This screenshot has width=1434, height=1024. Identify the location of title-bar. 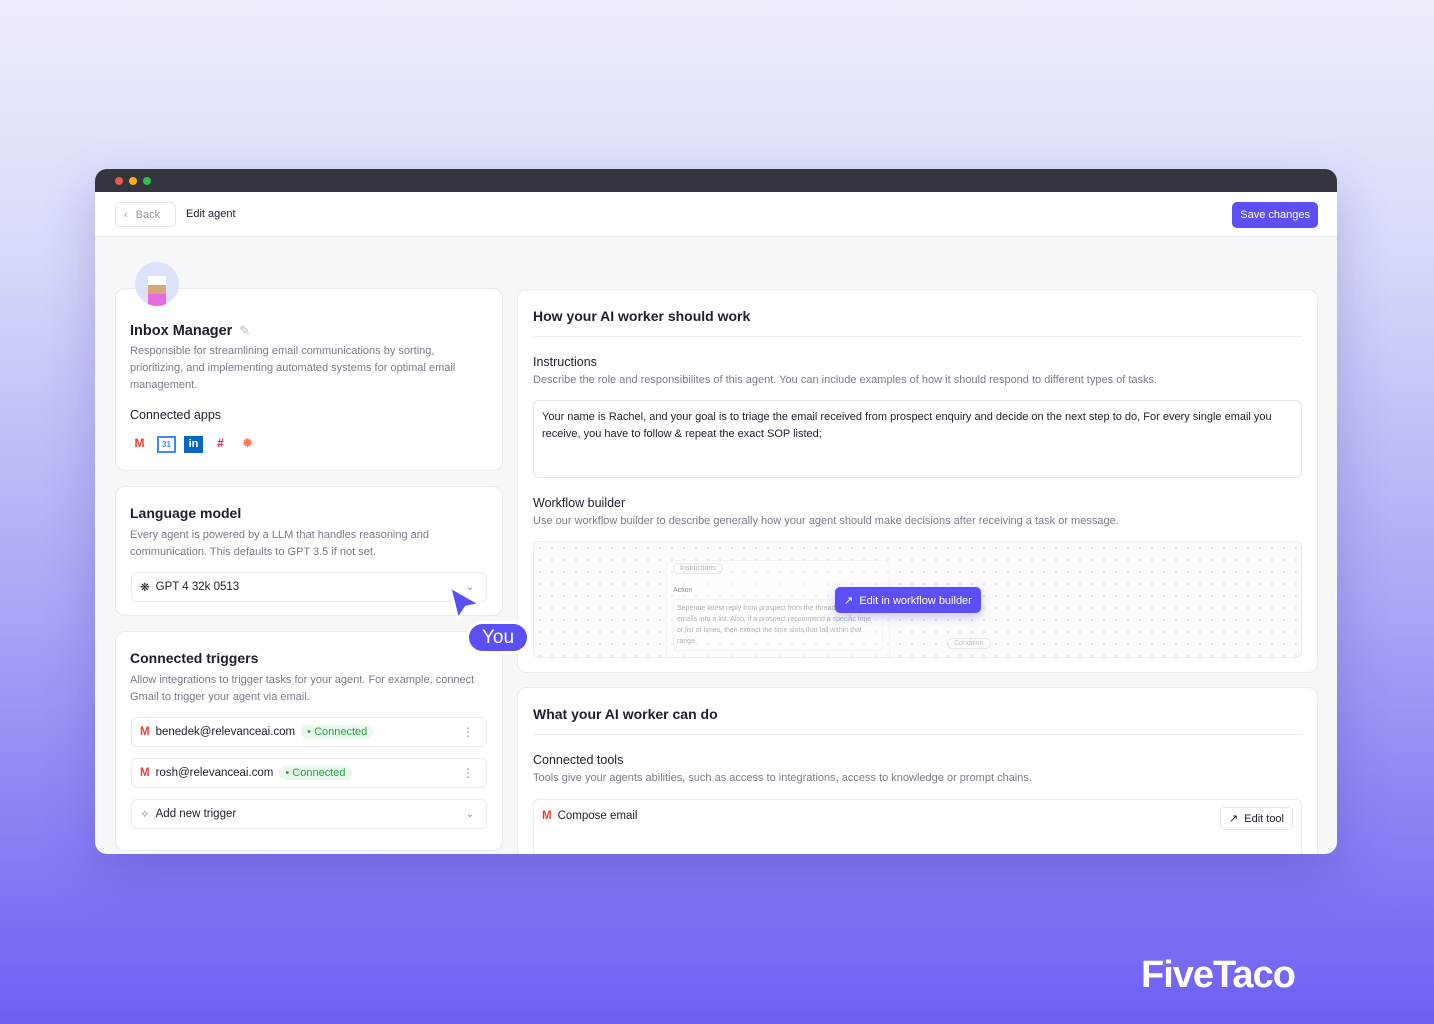
(716, 180).